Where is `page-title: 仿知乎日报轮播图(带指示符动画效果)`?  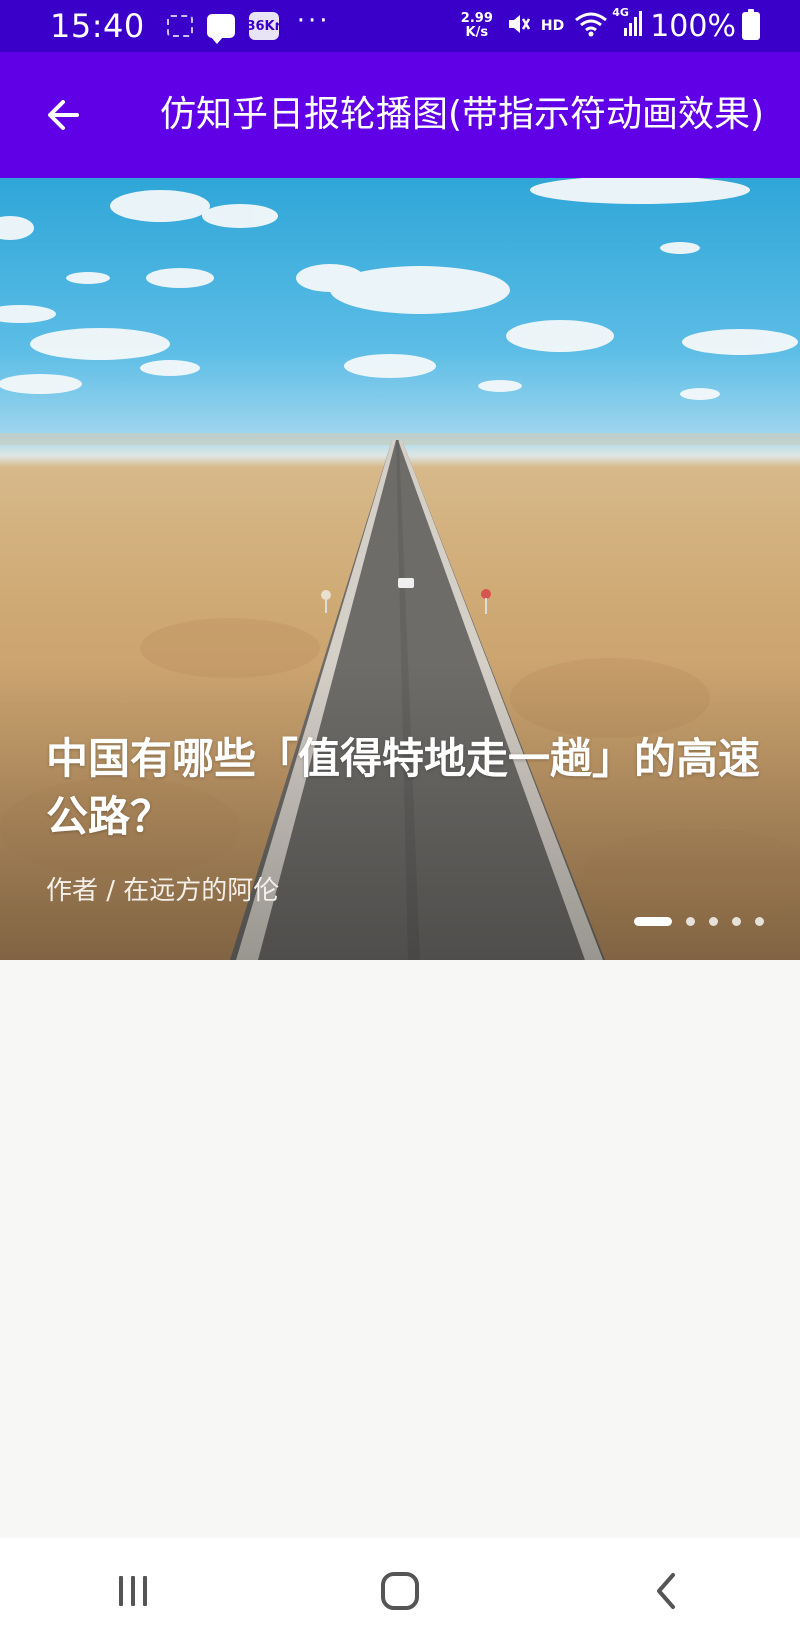
page-title: 仿知乎日报轮播图(带指示符动画效果) is located at coordinates (462, 114).